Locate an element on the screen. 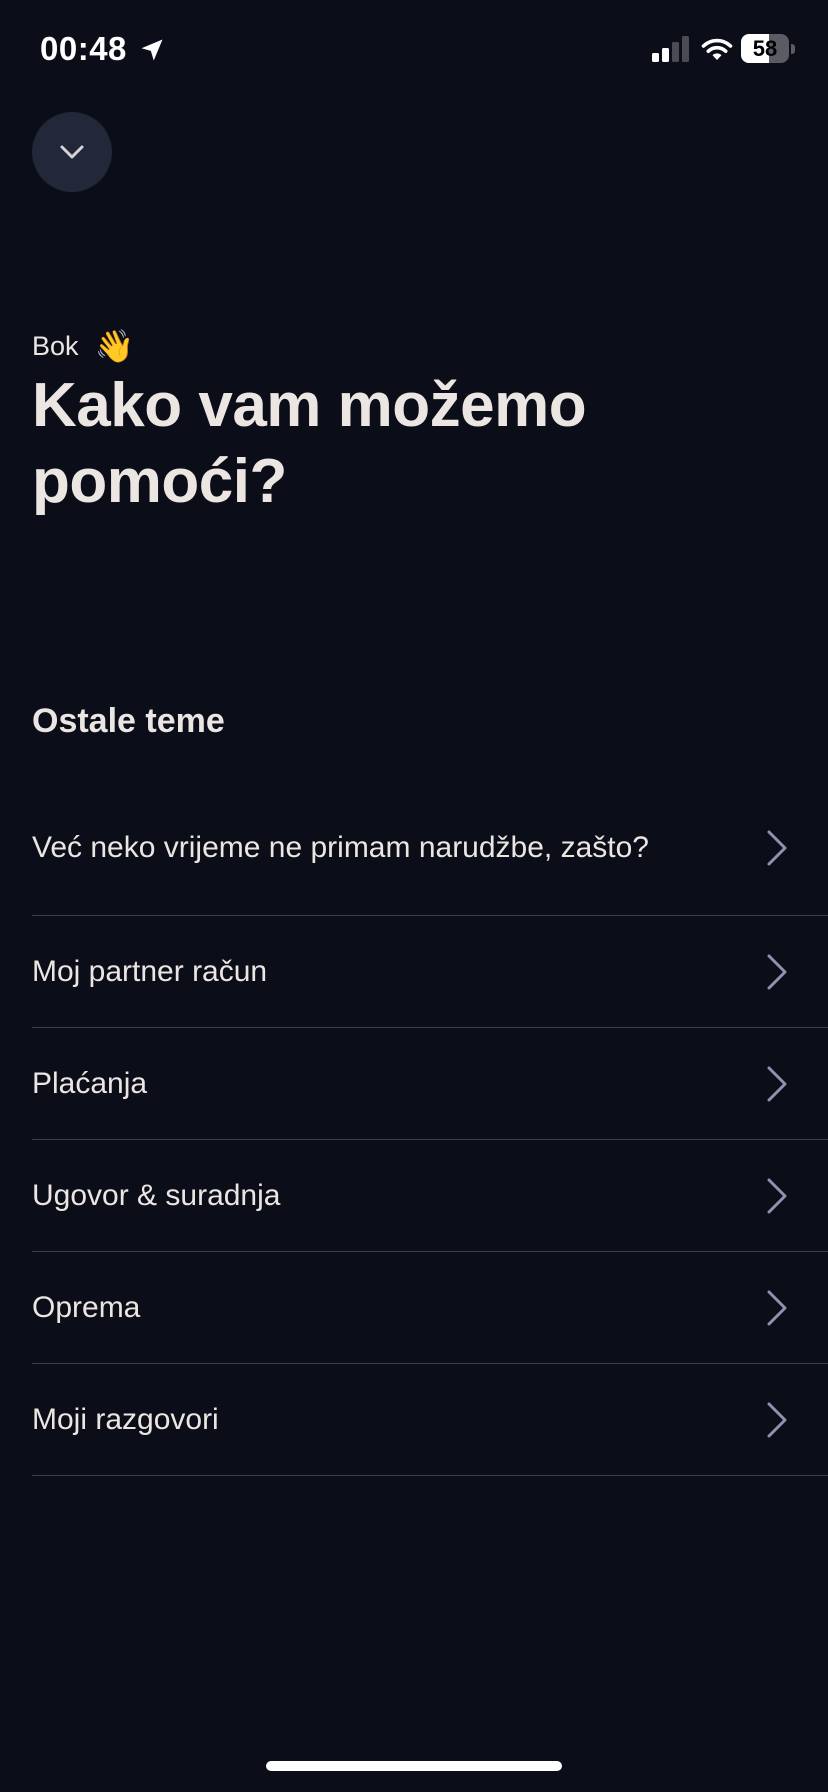 The height and width of the screenshot is (1792, 828). wifi-icon is located at coordinates (717, 49).